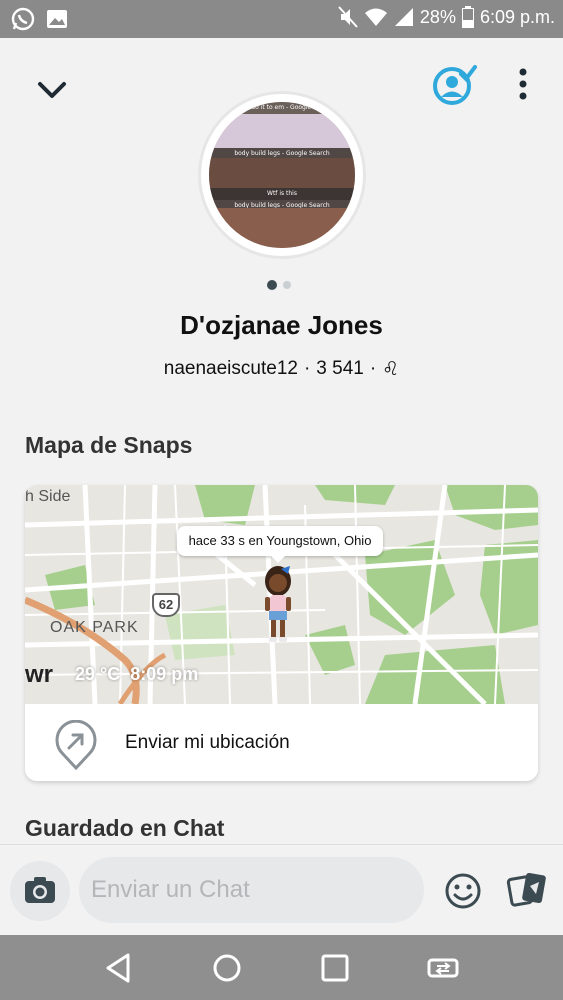  I want to click on send-location-button: Enviar mi ubicación, so click(281, 742).